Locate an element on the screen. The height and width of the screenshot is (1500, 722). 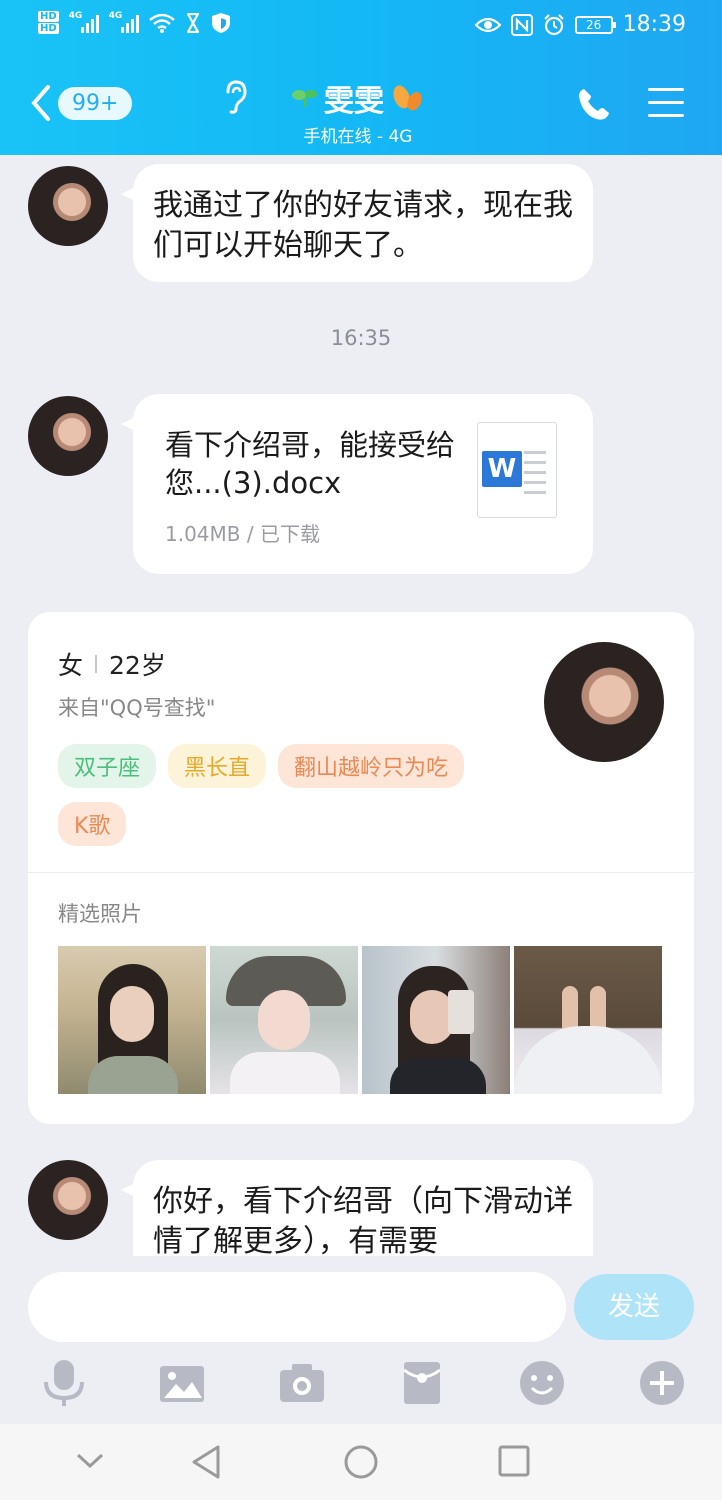
header-bar: HD HD 4G 4G 26 18:39 99+ 雯雯 手机在线 - 4G is located at coordinates (361, 77).